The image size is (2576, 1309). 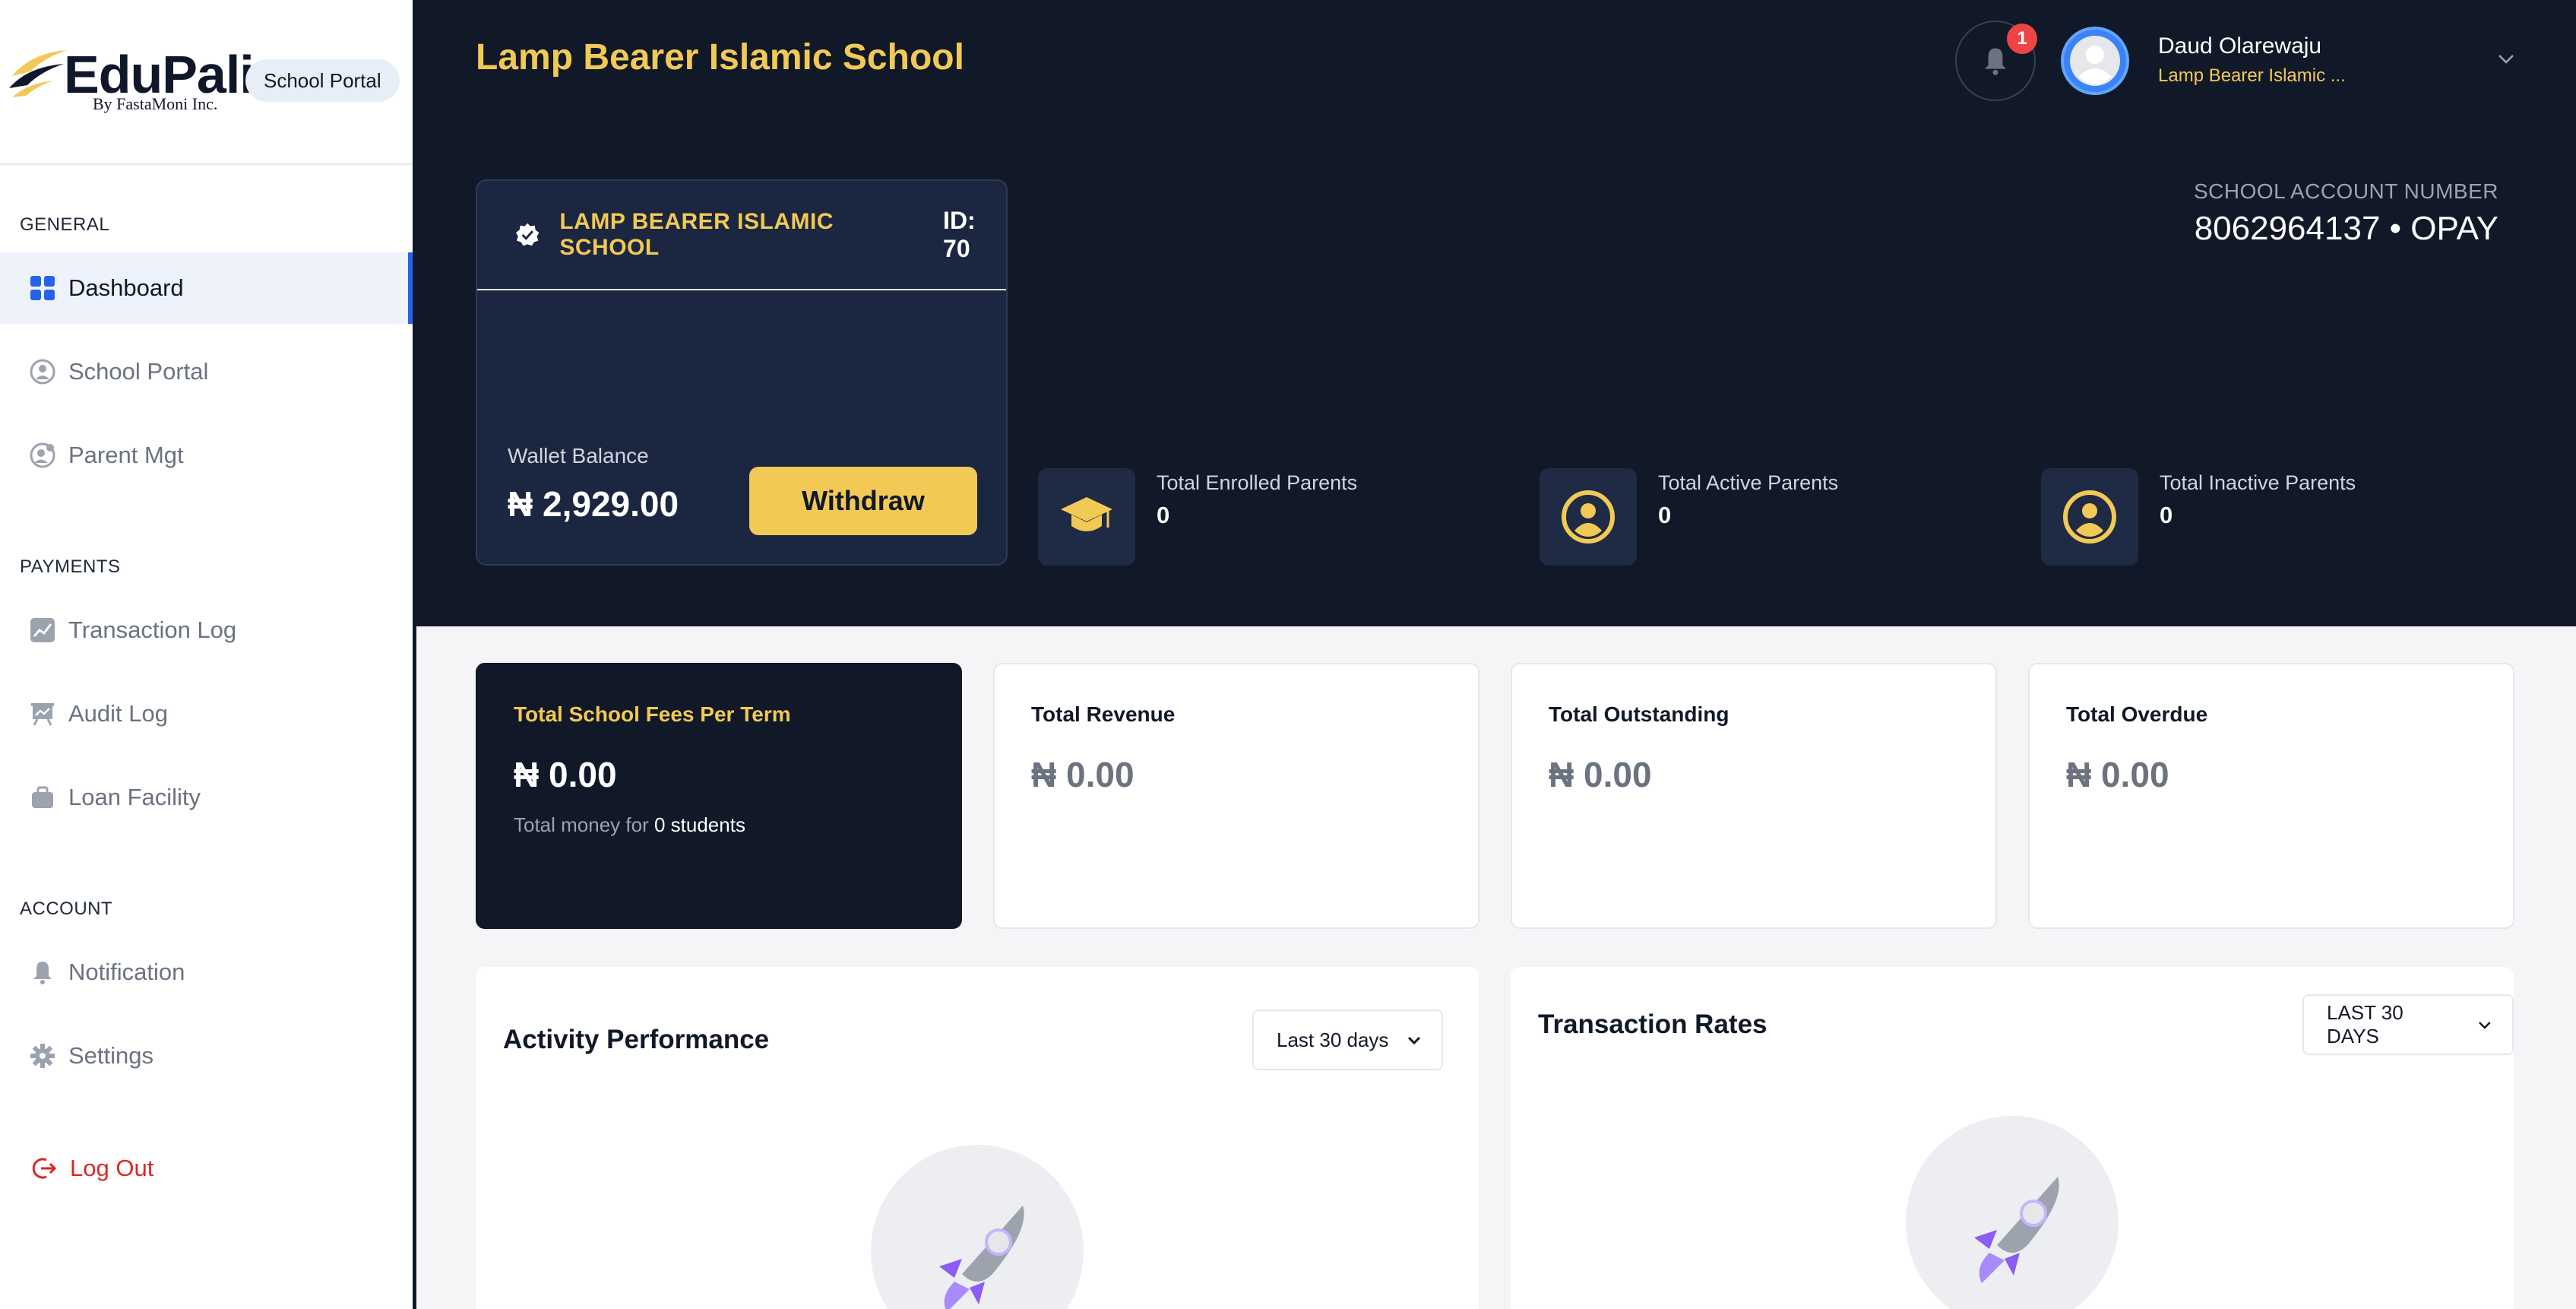 I want to click on panel-title: Transaction Rates, so click(x=1652, y=1024).